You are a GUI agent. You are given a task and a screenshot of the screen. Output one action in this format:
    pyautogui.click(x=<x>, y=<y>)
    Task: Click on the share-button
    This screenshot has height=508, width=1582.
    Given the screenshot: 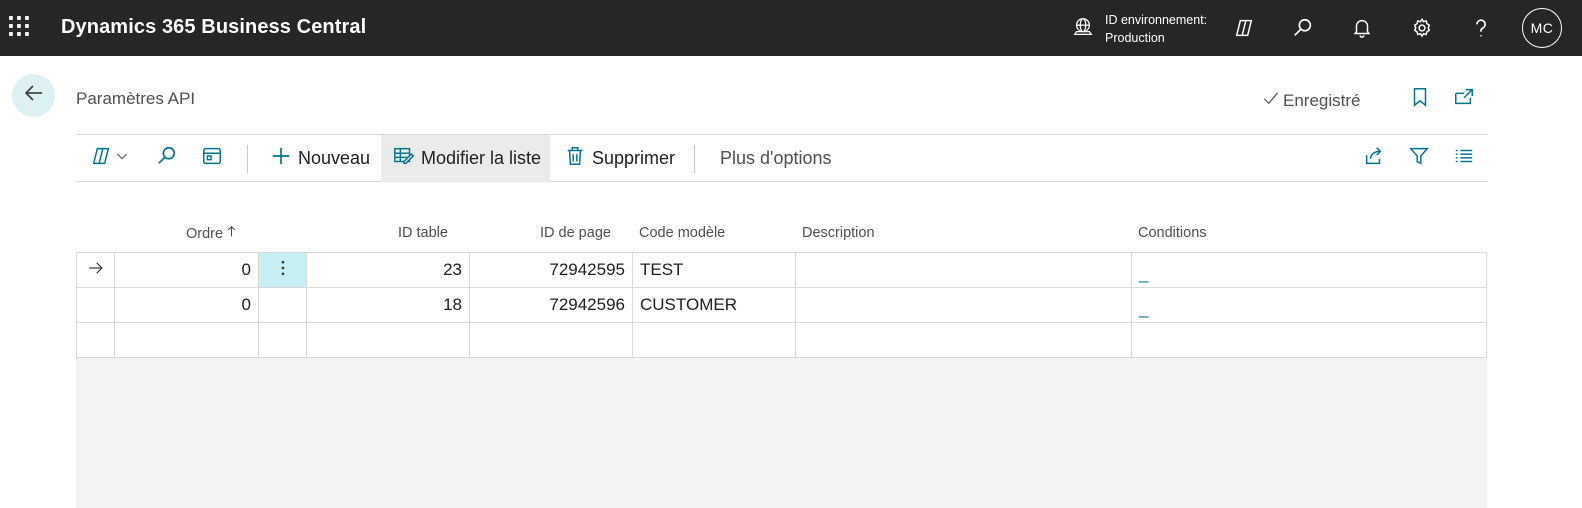 What is the action you would take?
    pyautogui.click(x=1374, y=158)
    